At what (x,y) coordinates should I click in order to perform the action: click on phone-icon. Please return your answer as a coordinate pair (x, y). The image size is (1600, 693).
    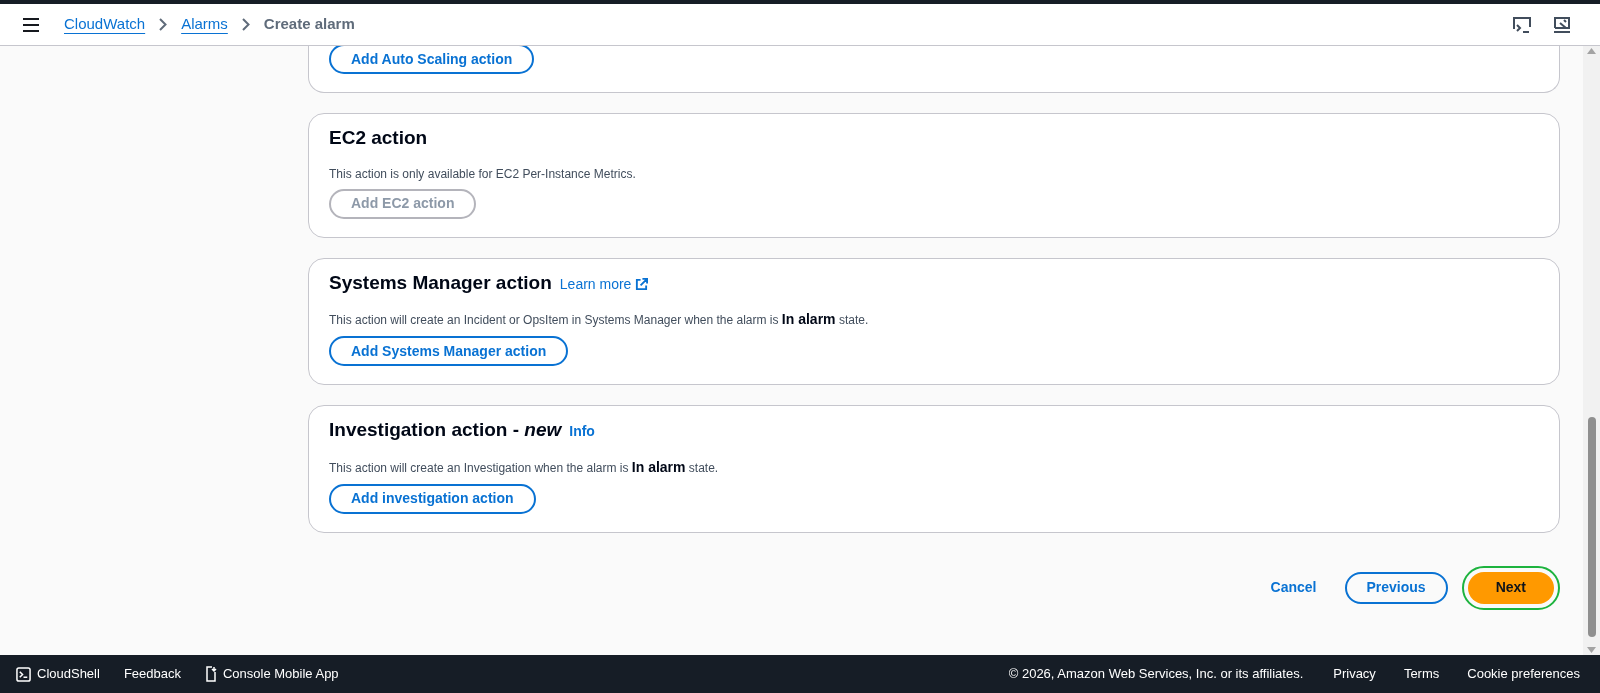
    Looking at the image, I should click on (210, 674).